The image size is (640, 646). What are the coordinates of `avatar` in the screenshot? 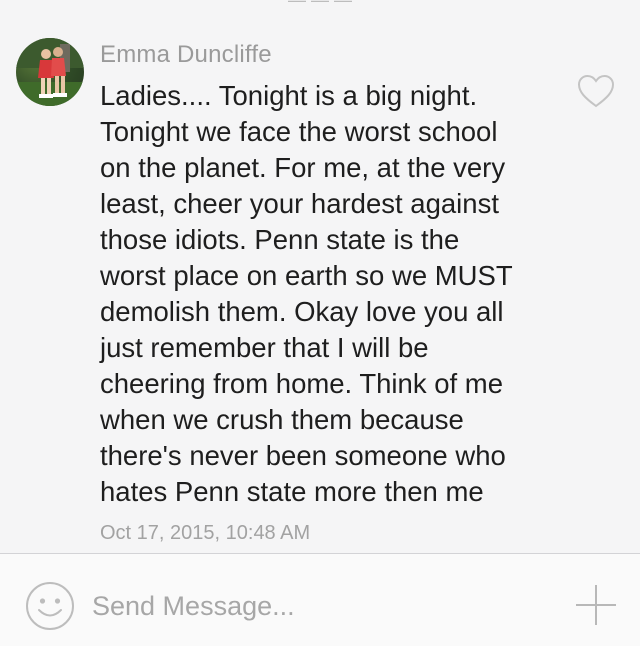 It's located at (50, 72).